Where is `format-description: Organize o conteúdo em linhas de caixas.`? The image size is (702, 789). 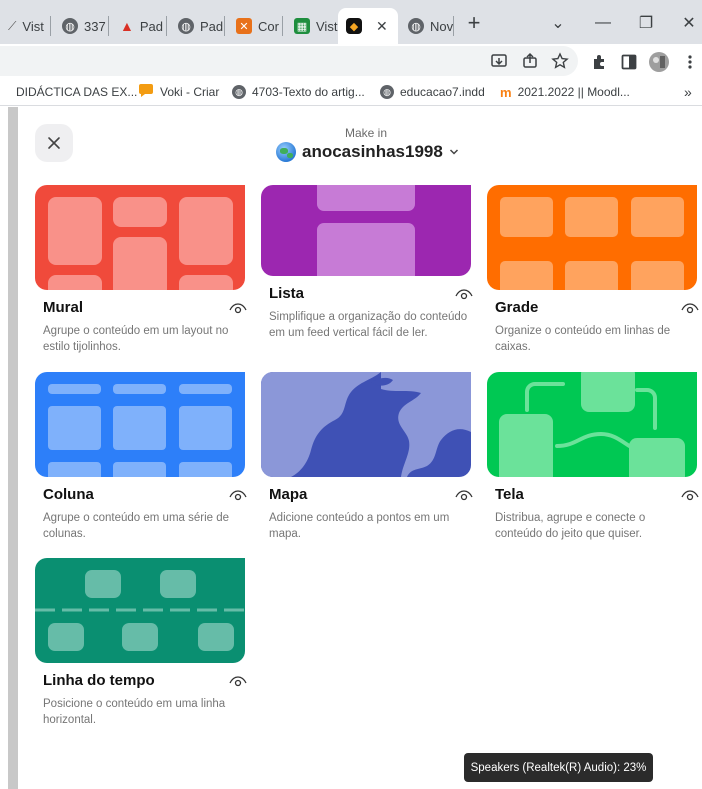
format-description: Organize o conteúdo em linhas de caixas. is located at coordinates (583, 339).